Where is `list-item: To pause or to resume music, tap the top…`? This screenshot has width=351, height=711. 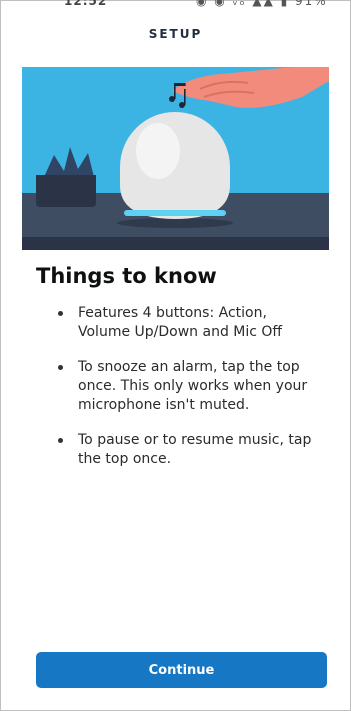
list-item: To pause or to resume music, tap the top… is located at coordinates (187, 450).